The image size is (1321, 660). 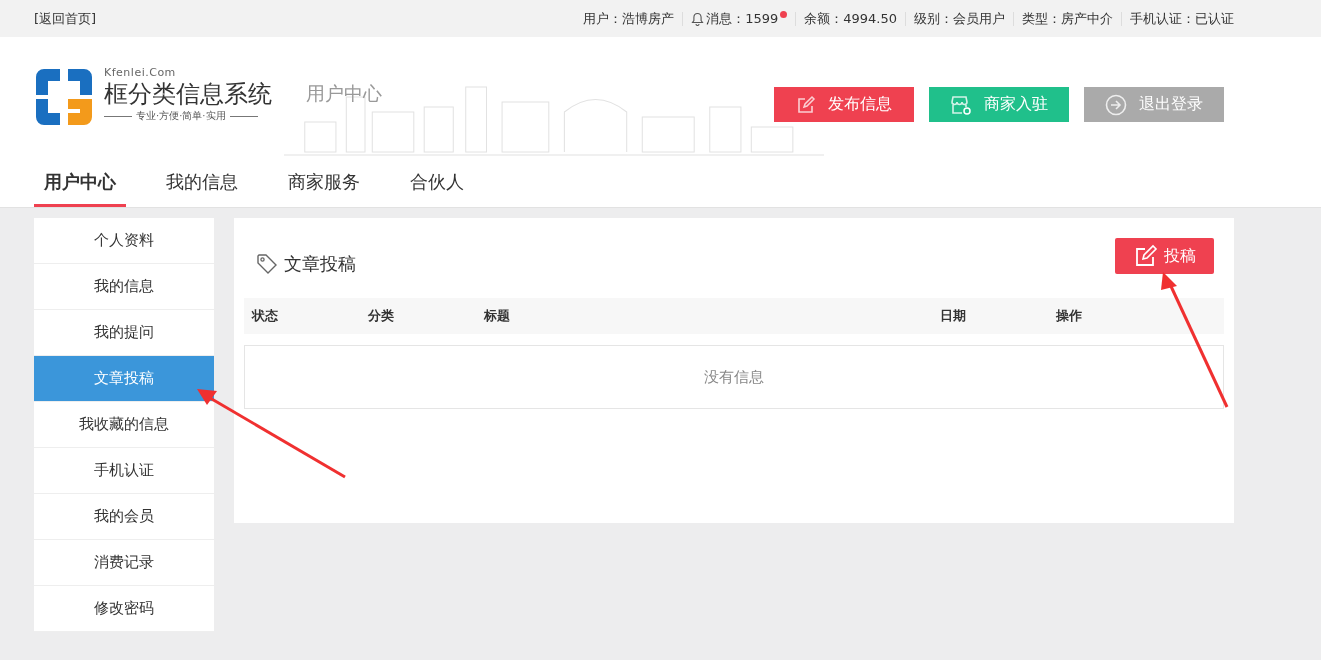 I want to click on bell-icon, so click(x=698, y=18).